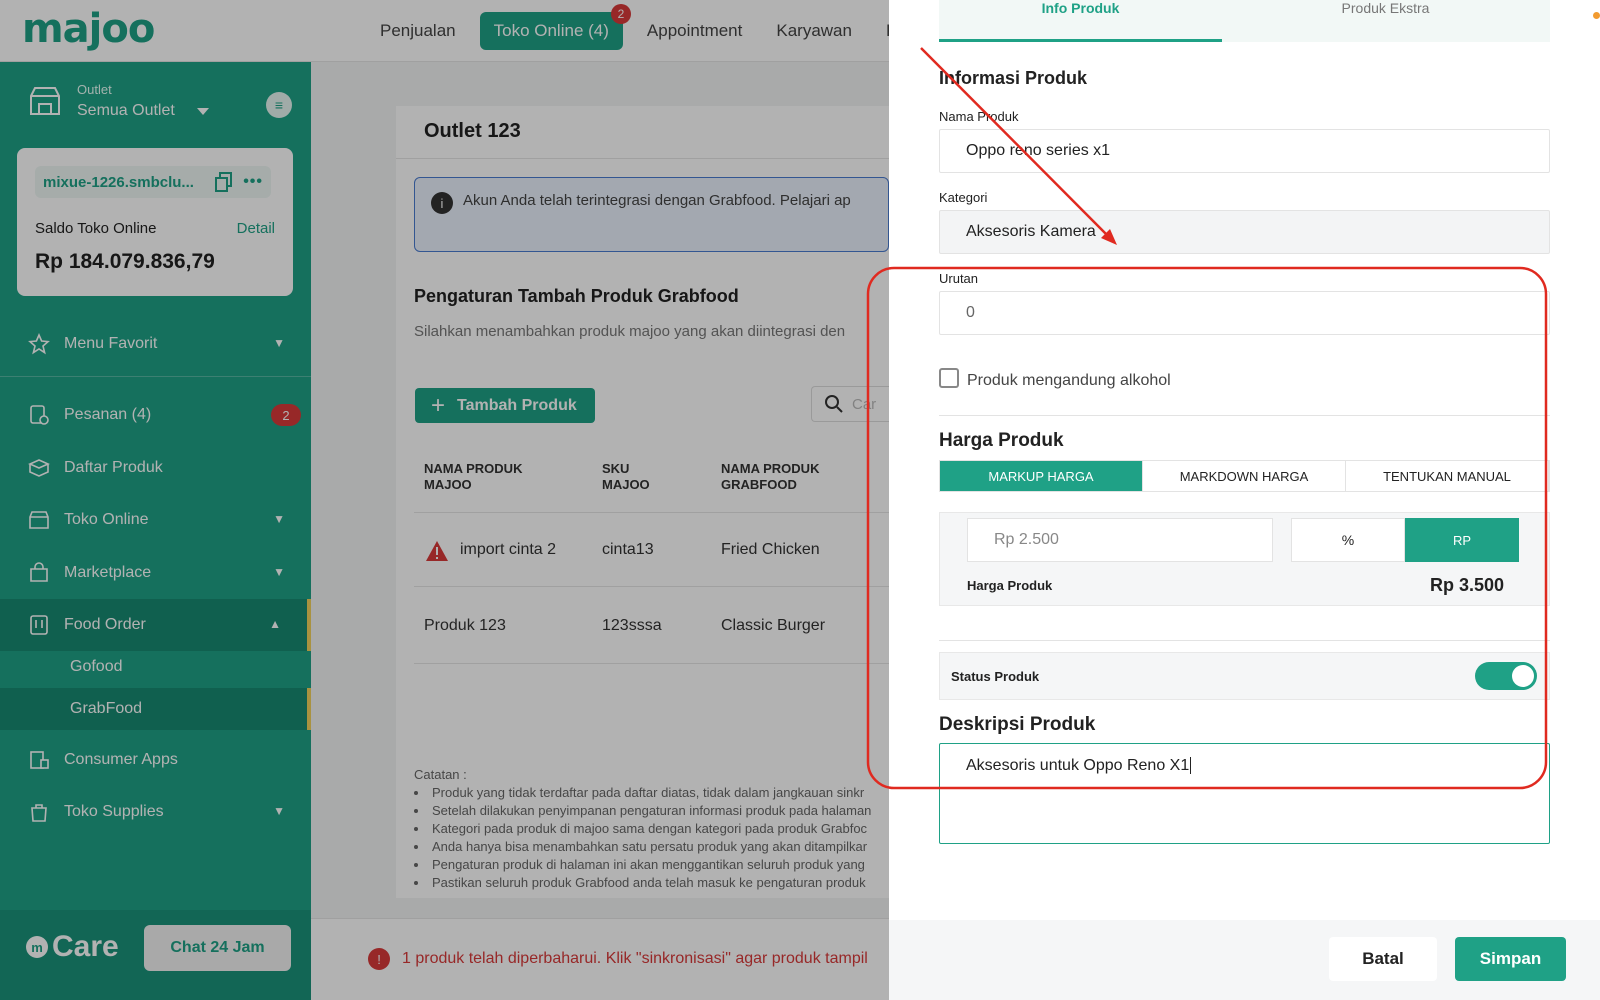 The height and width of the screenshot is (1000, 1600). Describe the element at coordinates (1447, 476) in the screenshot. I see `tab-tentukan-manual: TENTUKAN MANUAL` at that location.